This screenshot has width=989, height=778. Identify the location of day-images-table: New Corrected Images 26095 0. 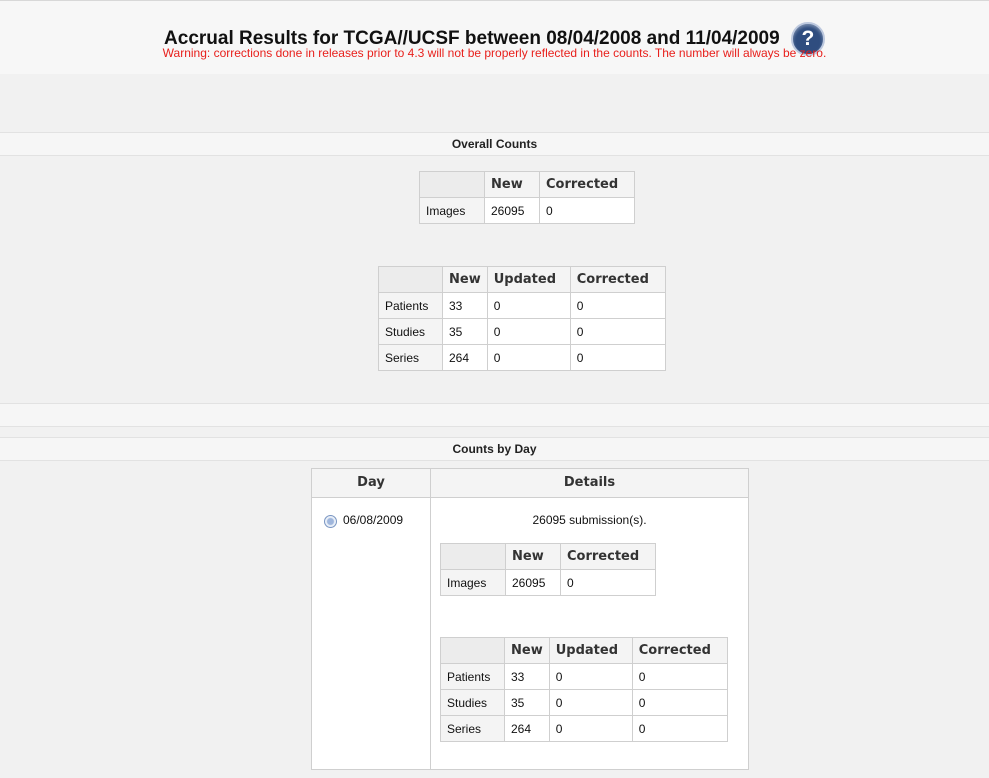
(548, 569).